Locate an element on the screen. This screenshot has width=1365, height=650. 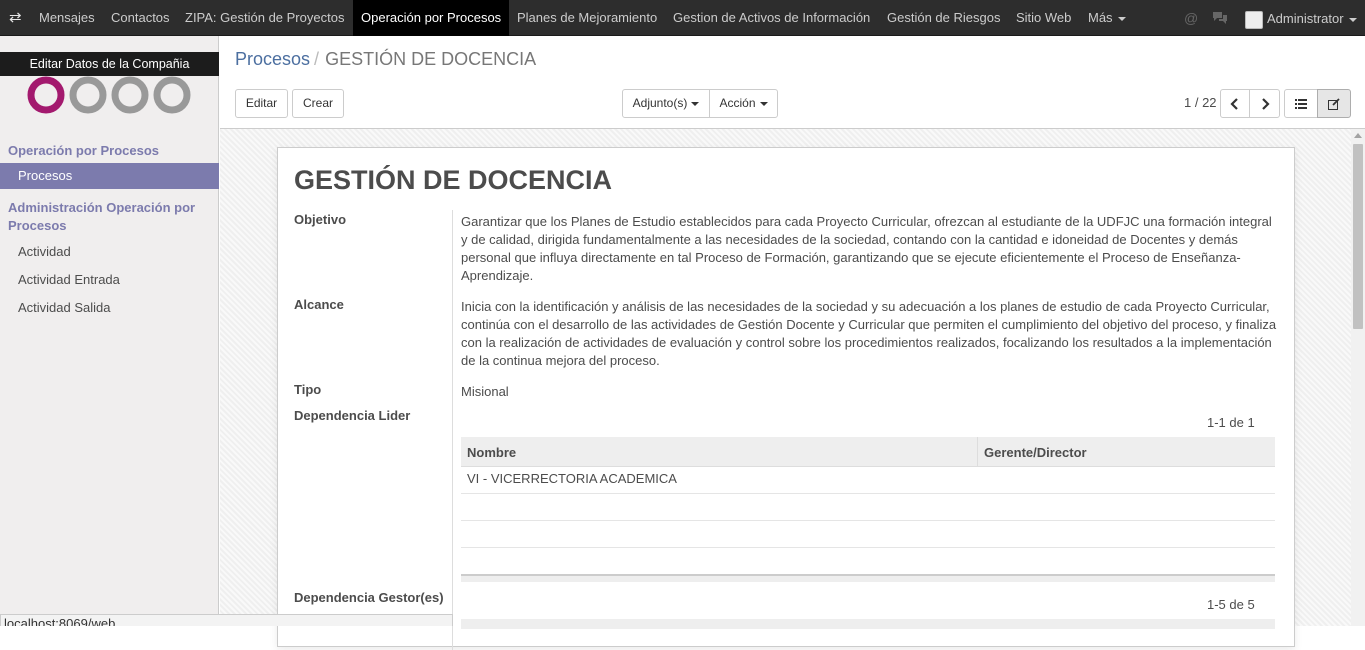
company-logo is located at coordinates (111, 95).